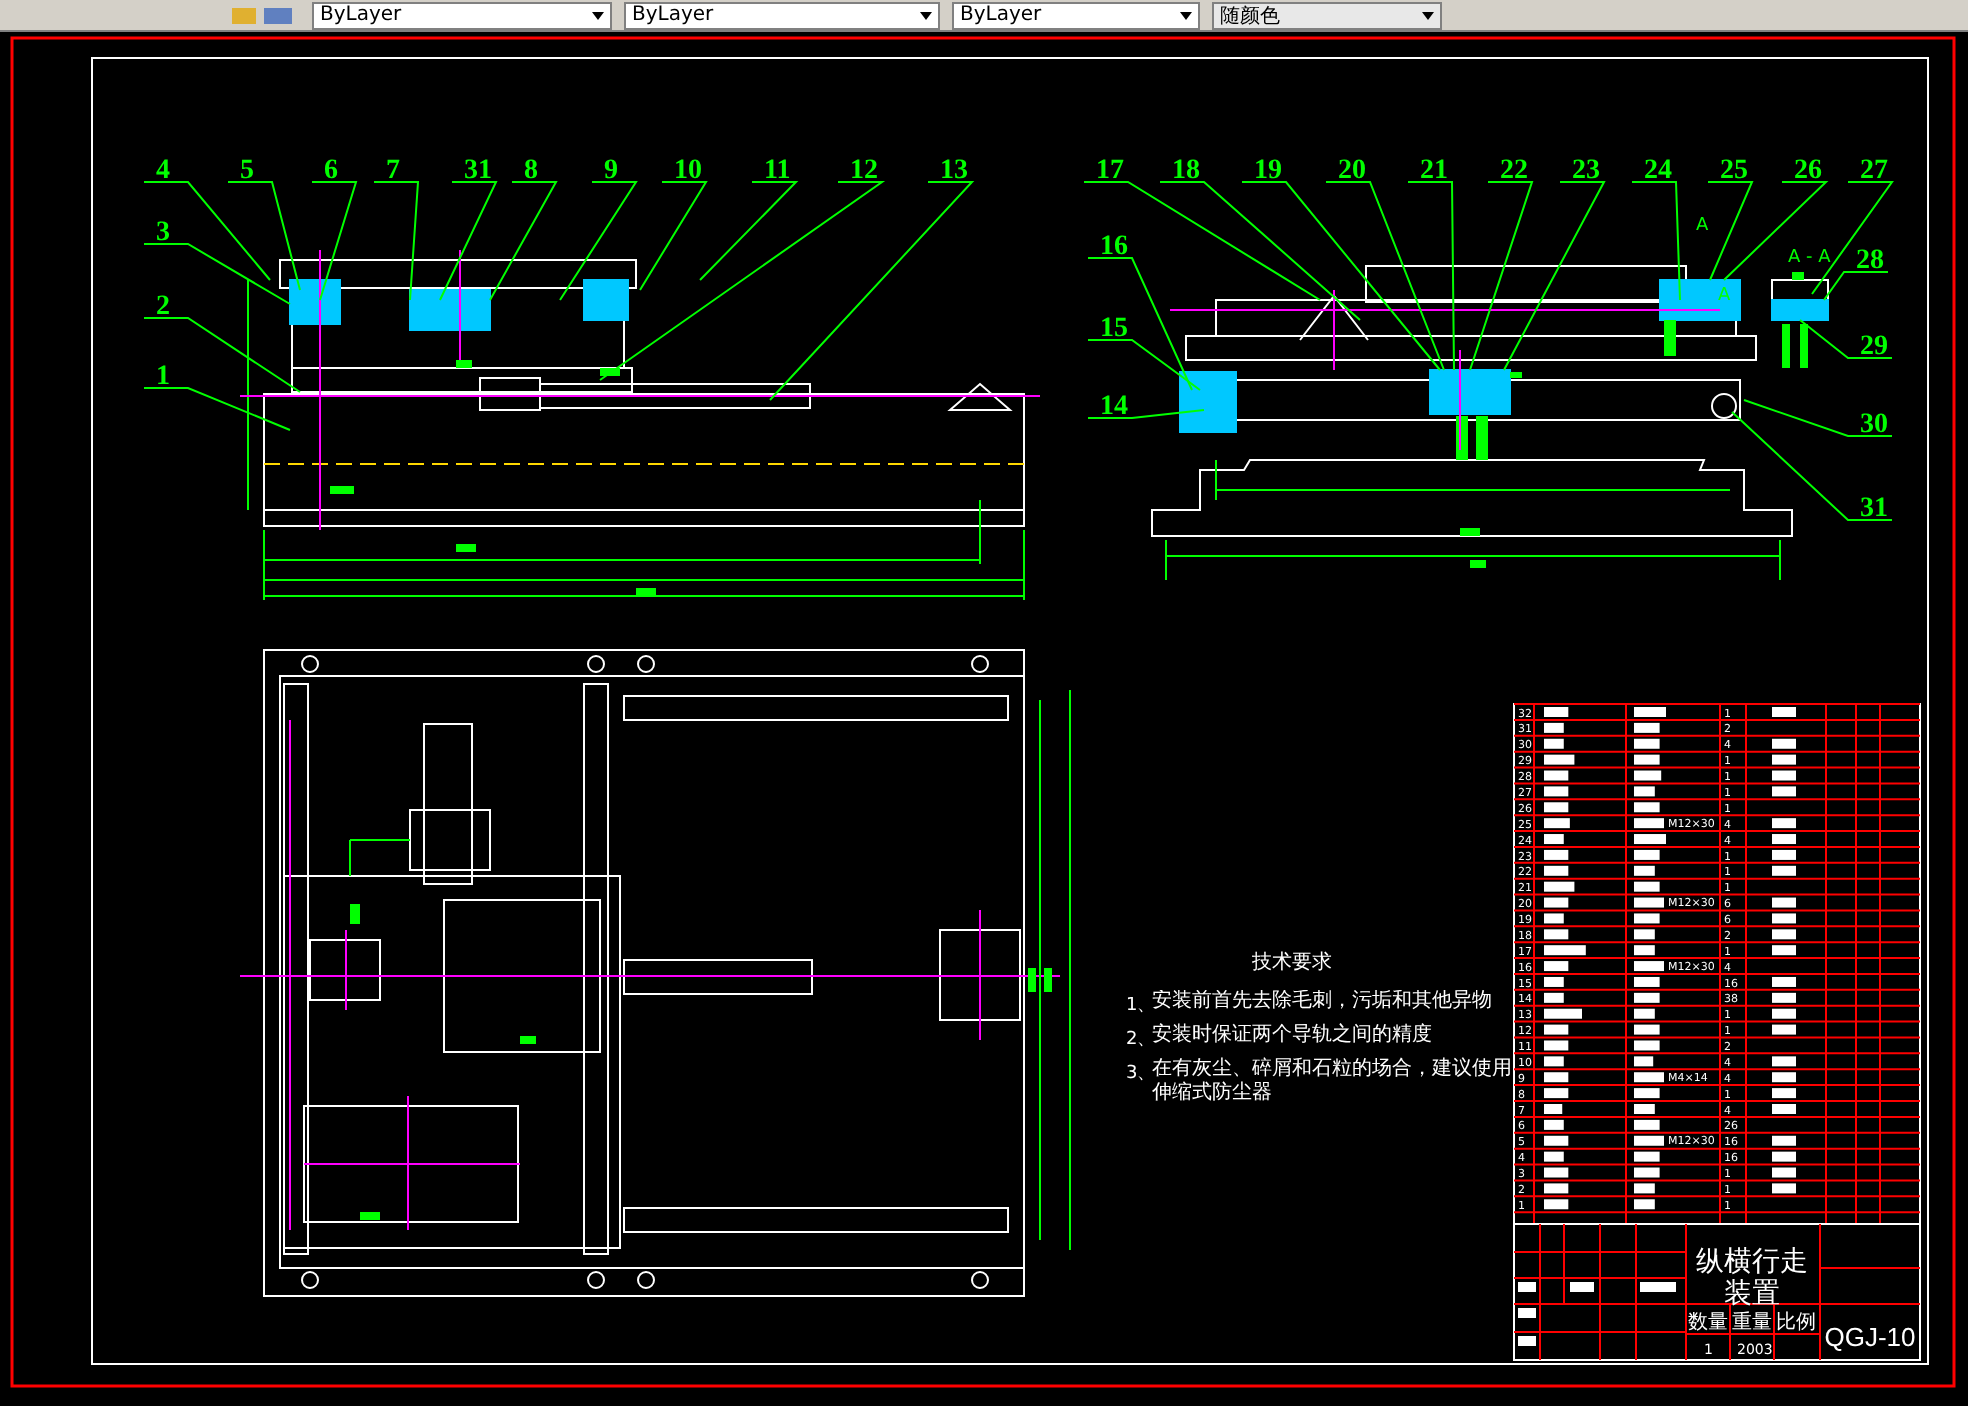  I want to click on requirements-title: 技术要求, so click(1292, 963).